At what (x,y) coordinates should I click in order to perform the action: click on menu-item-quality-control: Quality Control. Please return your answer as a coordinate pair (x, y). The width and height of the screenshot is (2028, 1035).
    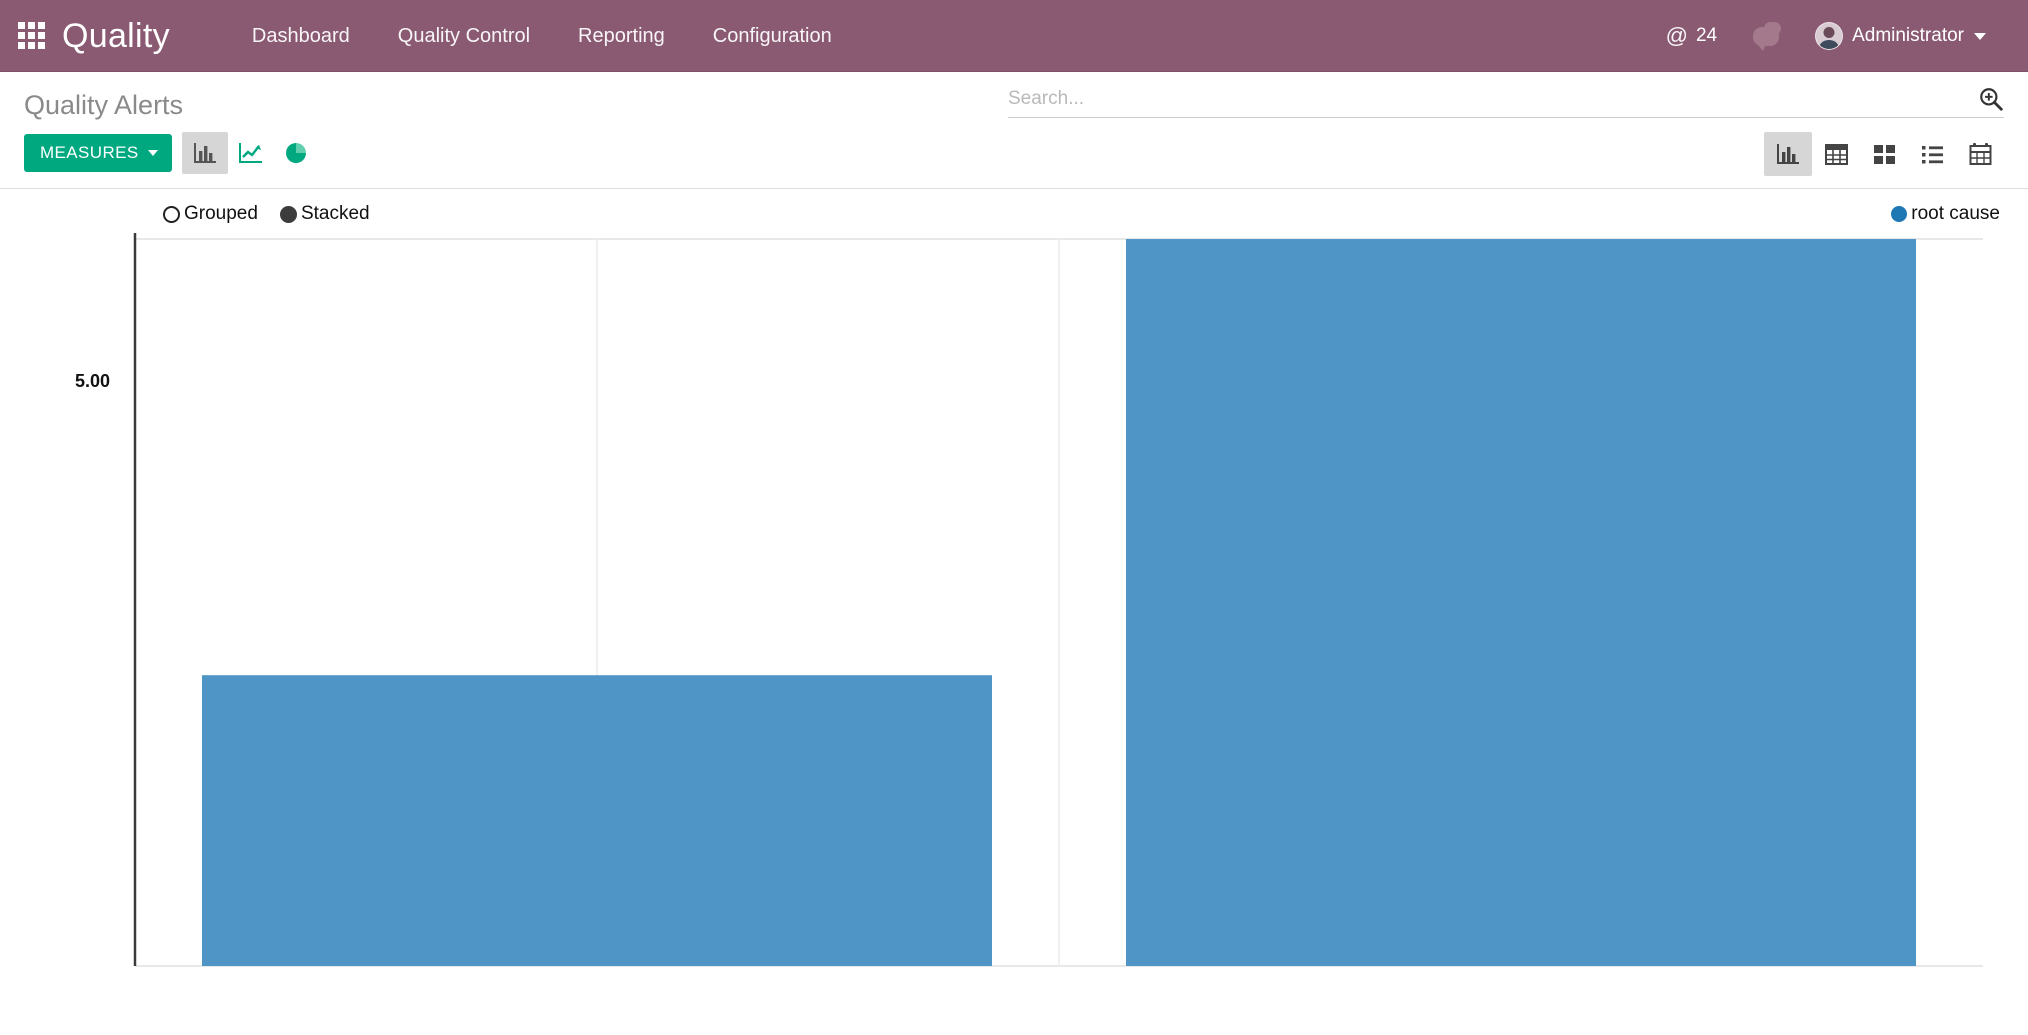
    Looking at the image, I should click on (464, 36).